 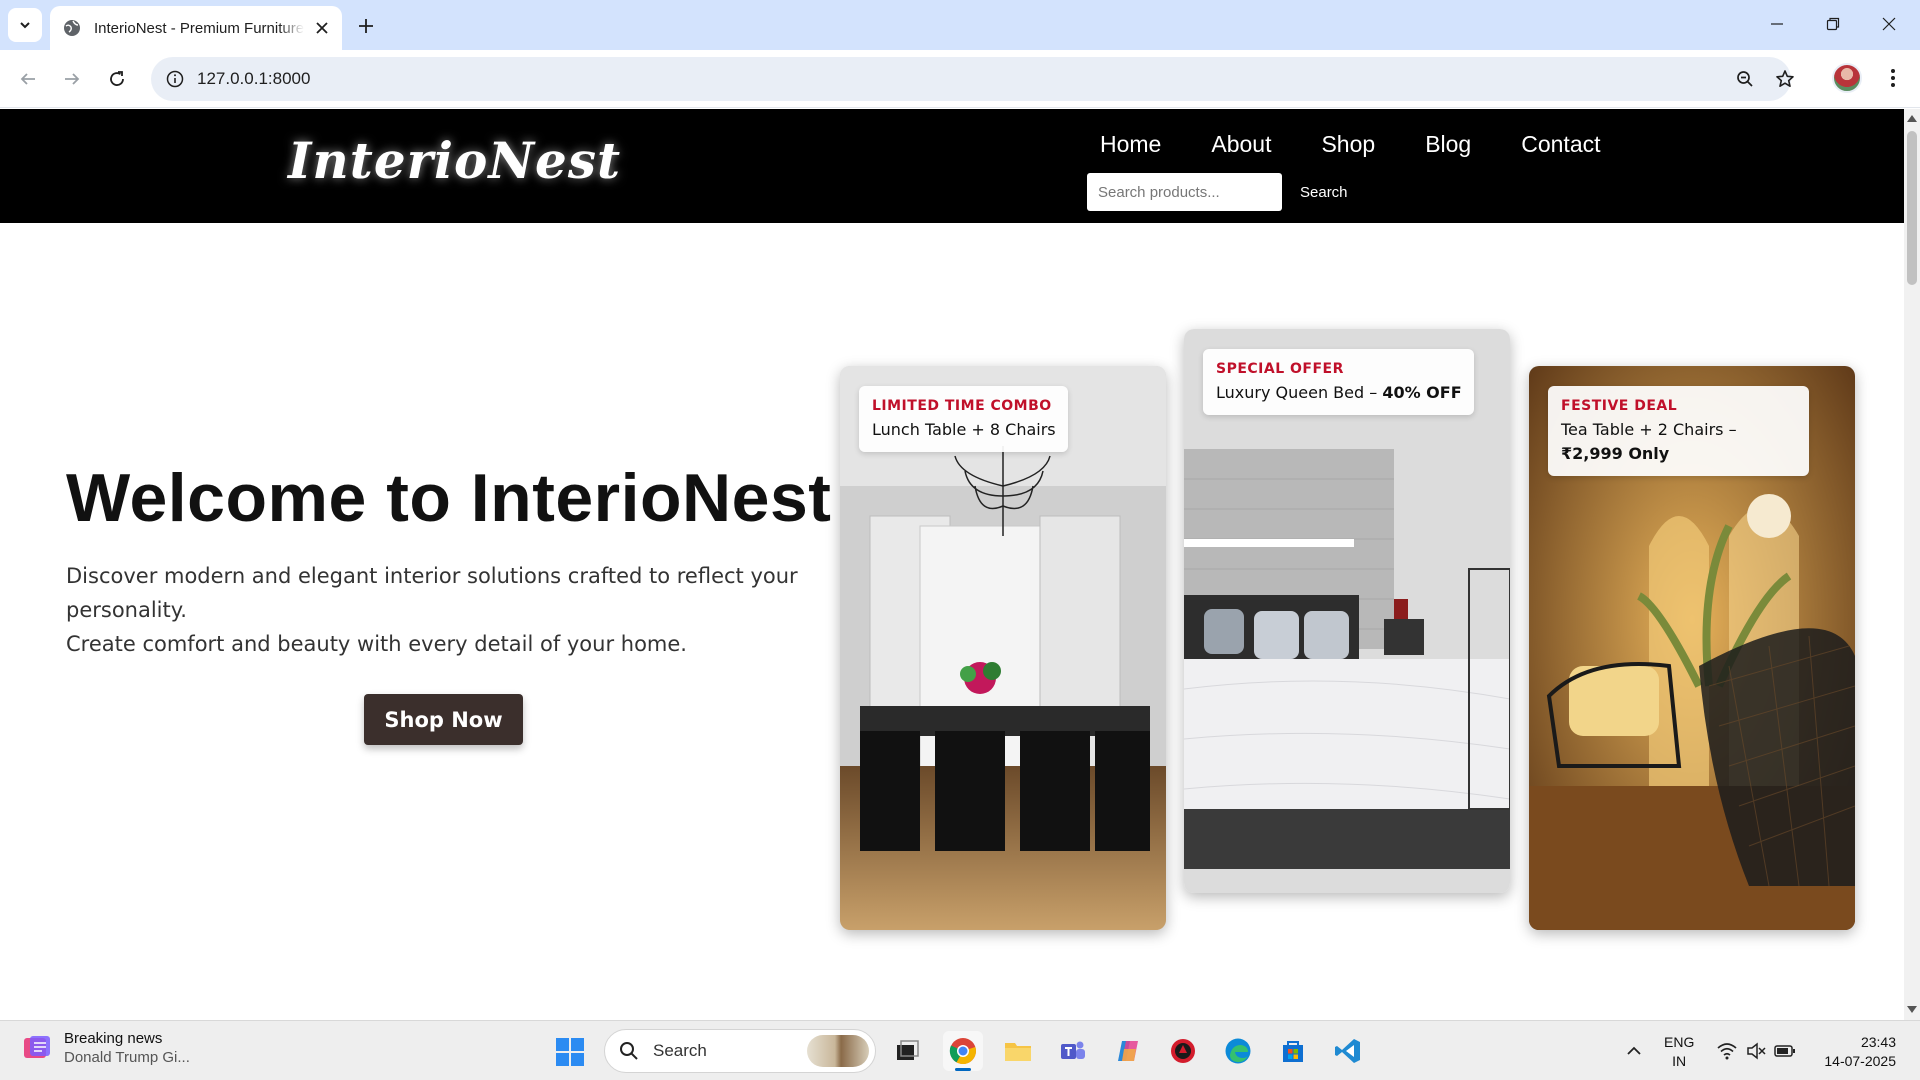 What do you see at coordinates (1293, 1051) in the screenshot?
I see `store-icon` at bounding box center [1293, 1051].